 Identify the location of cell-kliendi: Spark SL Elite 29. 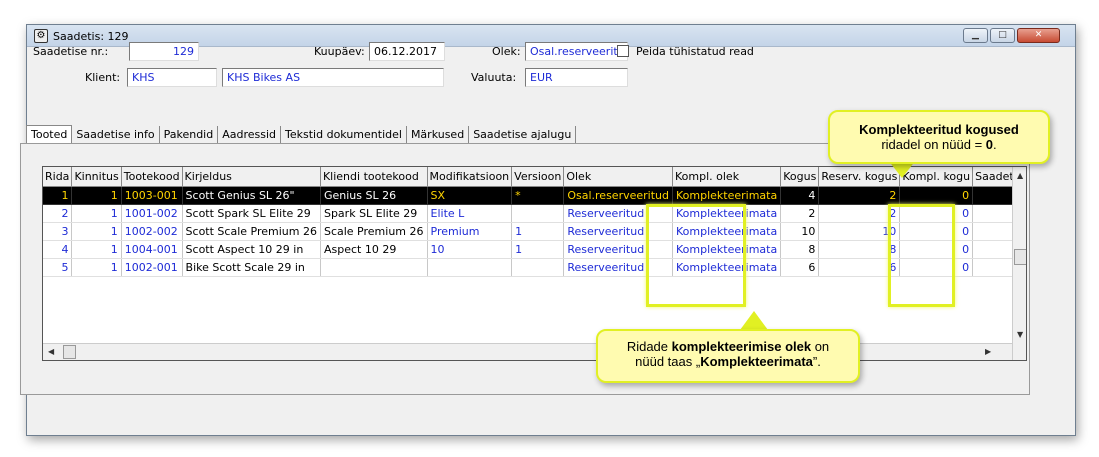
(374, 213).